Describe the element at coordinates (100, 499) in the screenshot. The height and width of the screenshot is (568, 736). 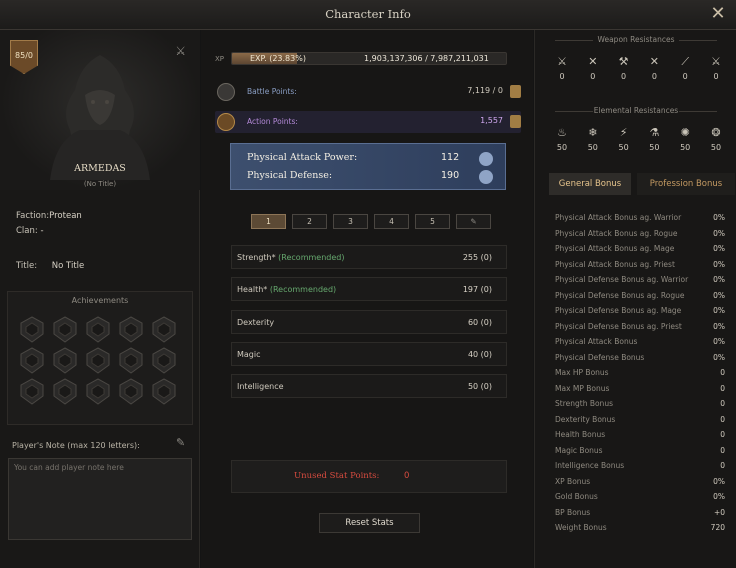
I see `player-note-input: You can add player note here` at that location.